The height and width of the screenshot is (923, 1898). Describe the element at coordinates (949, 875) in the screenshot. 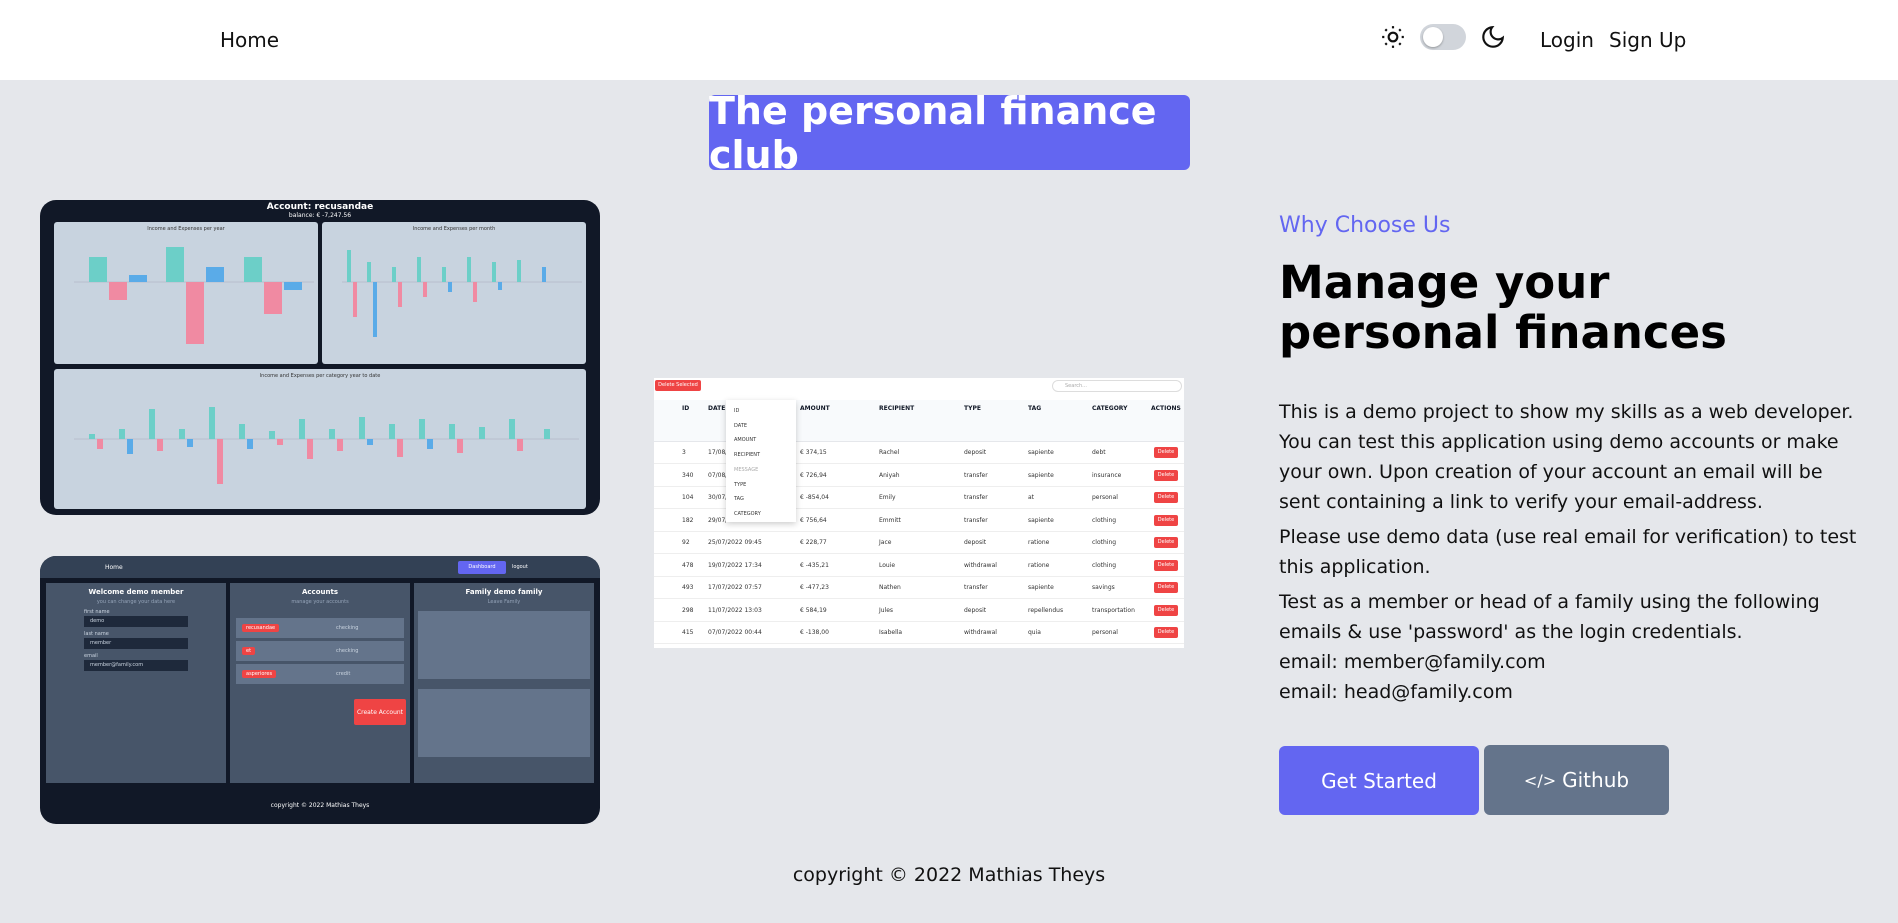

I see `footer-copyright: copyright © 2022 Mathias Theys` at that location.